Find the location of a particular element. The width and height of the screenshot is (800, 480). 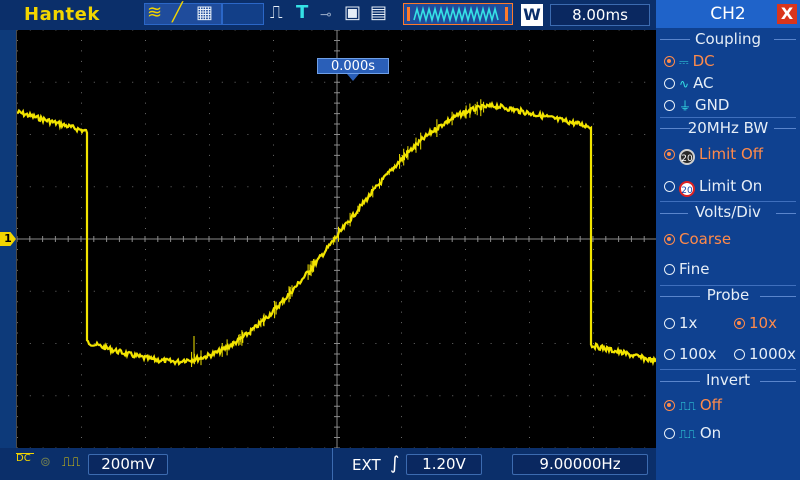

bw-off-icon: 20 is located at coordinates (687, 157).